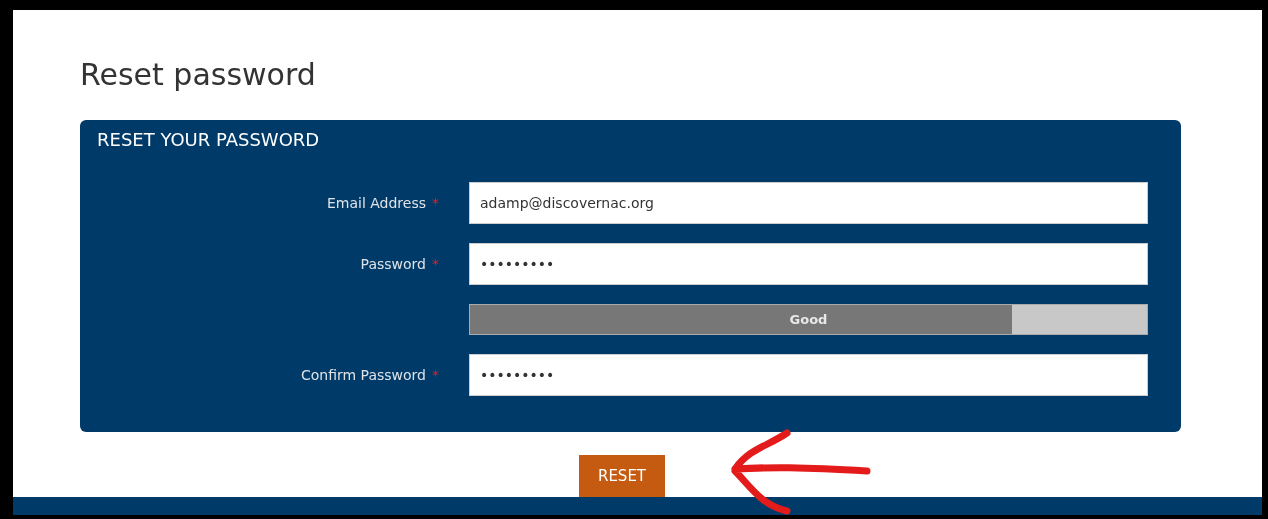 Image resolution: width=1268 pixels, height=519 pixels. I want to click on page-title: Reset password, so click(198, 76).